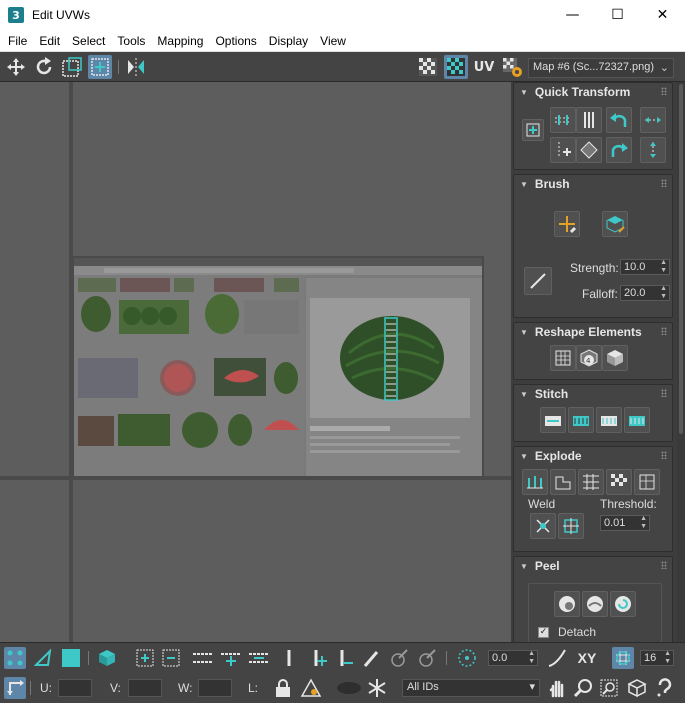 This screenshot has width=685, height=703. Describe the element at coordinates (71, 658) in the screenshot. I see `polygon-mode-icon` at that location.